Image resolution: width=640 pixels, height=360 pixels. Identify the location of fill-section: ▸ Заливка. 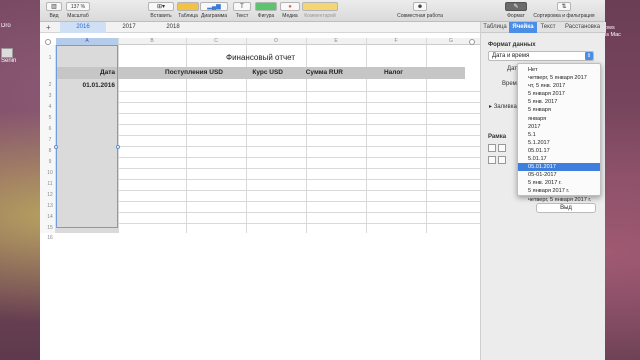
(503, 106).